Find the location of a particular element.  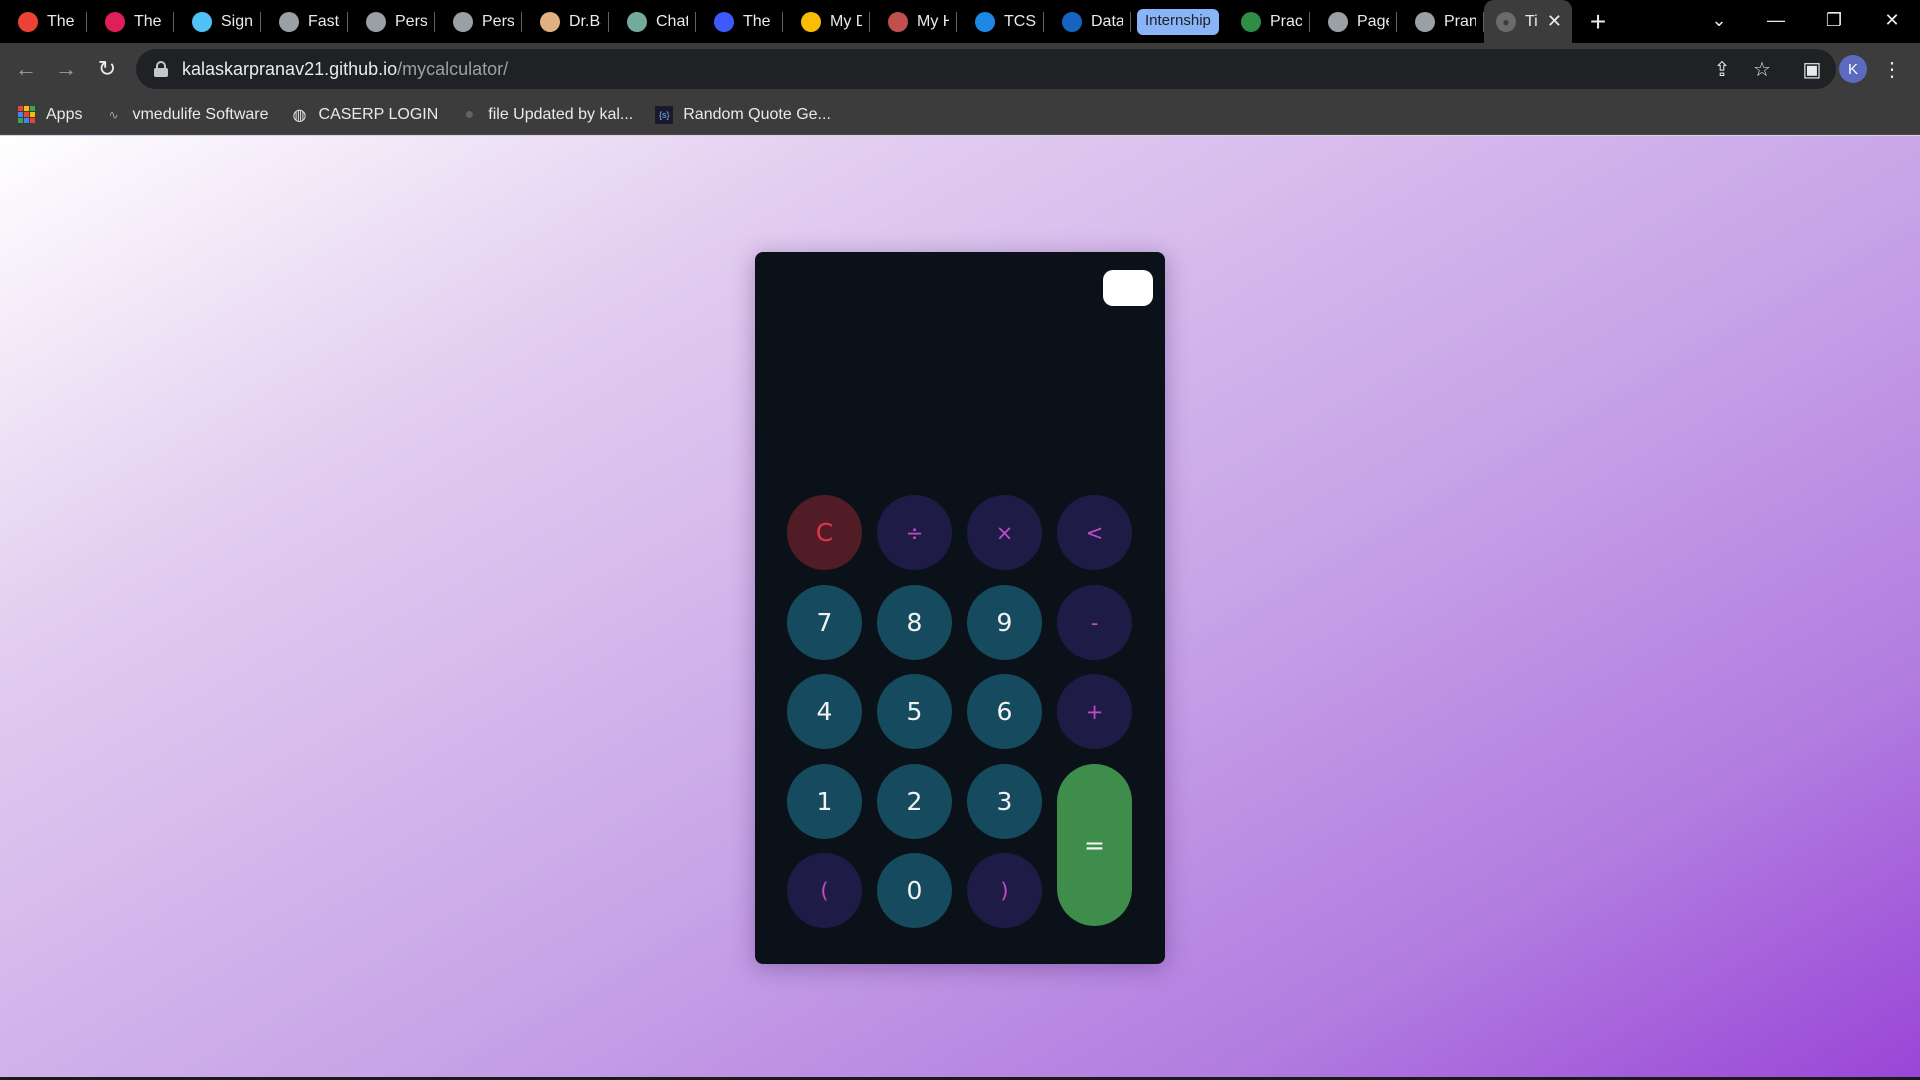

back-icon: ← is located at coordinates (26, 69).